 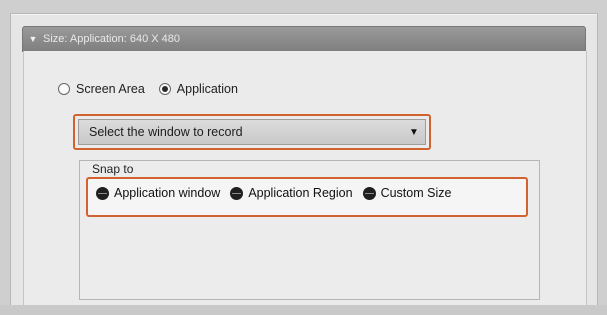 I want to click on snap-custom-size-button: Custom Size, so click(x=407, y=193).